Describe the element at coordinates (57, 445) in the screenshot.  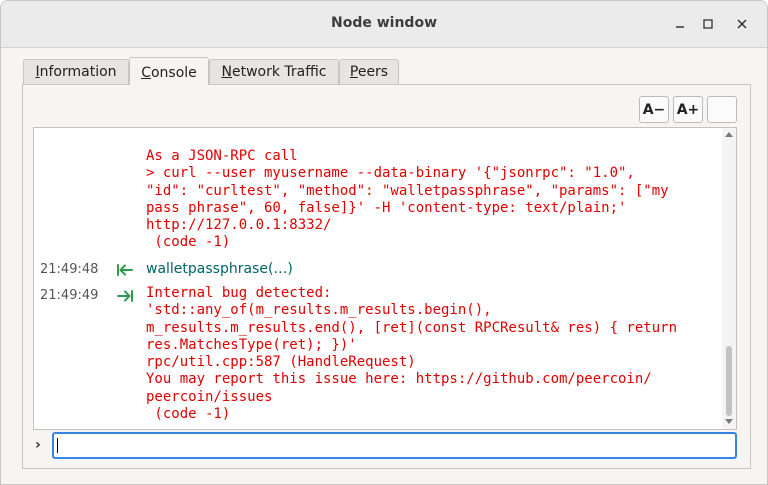
I see `text-caret` at that location.